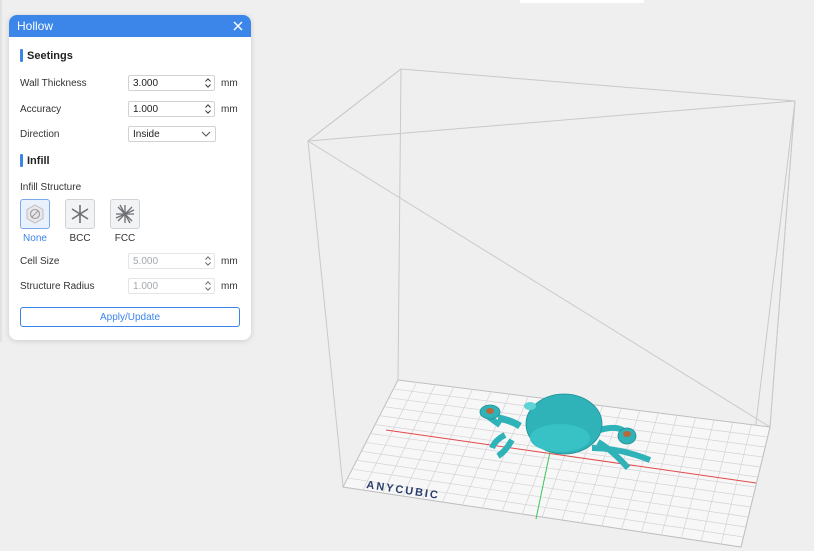 Image resolution: width=814 pixels, height=551 pixels. I want to click on none-icon, so click(35, 214).